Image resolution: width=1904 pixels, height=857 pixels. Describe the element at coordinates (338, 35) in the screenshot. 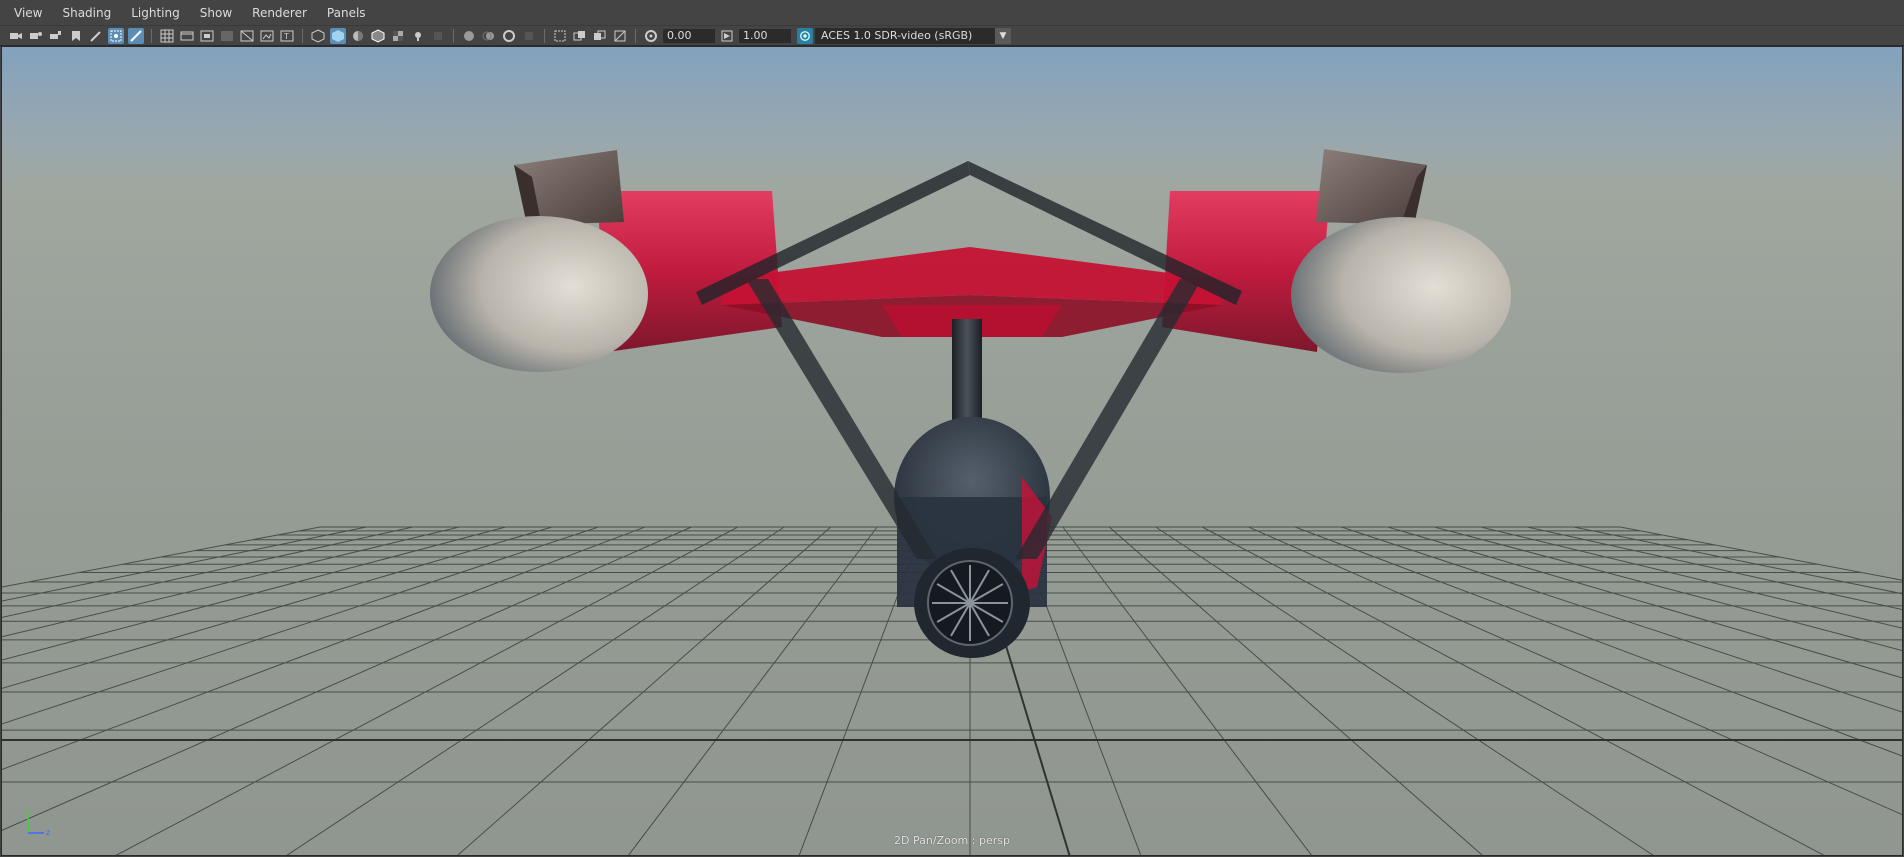

I see `smooth-shade-icon` at that location.